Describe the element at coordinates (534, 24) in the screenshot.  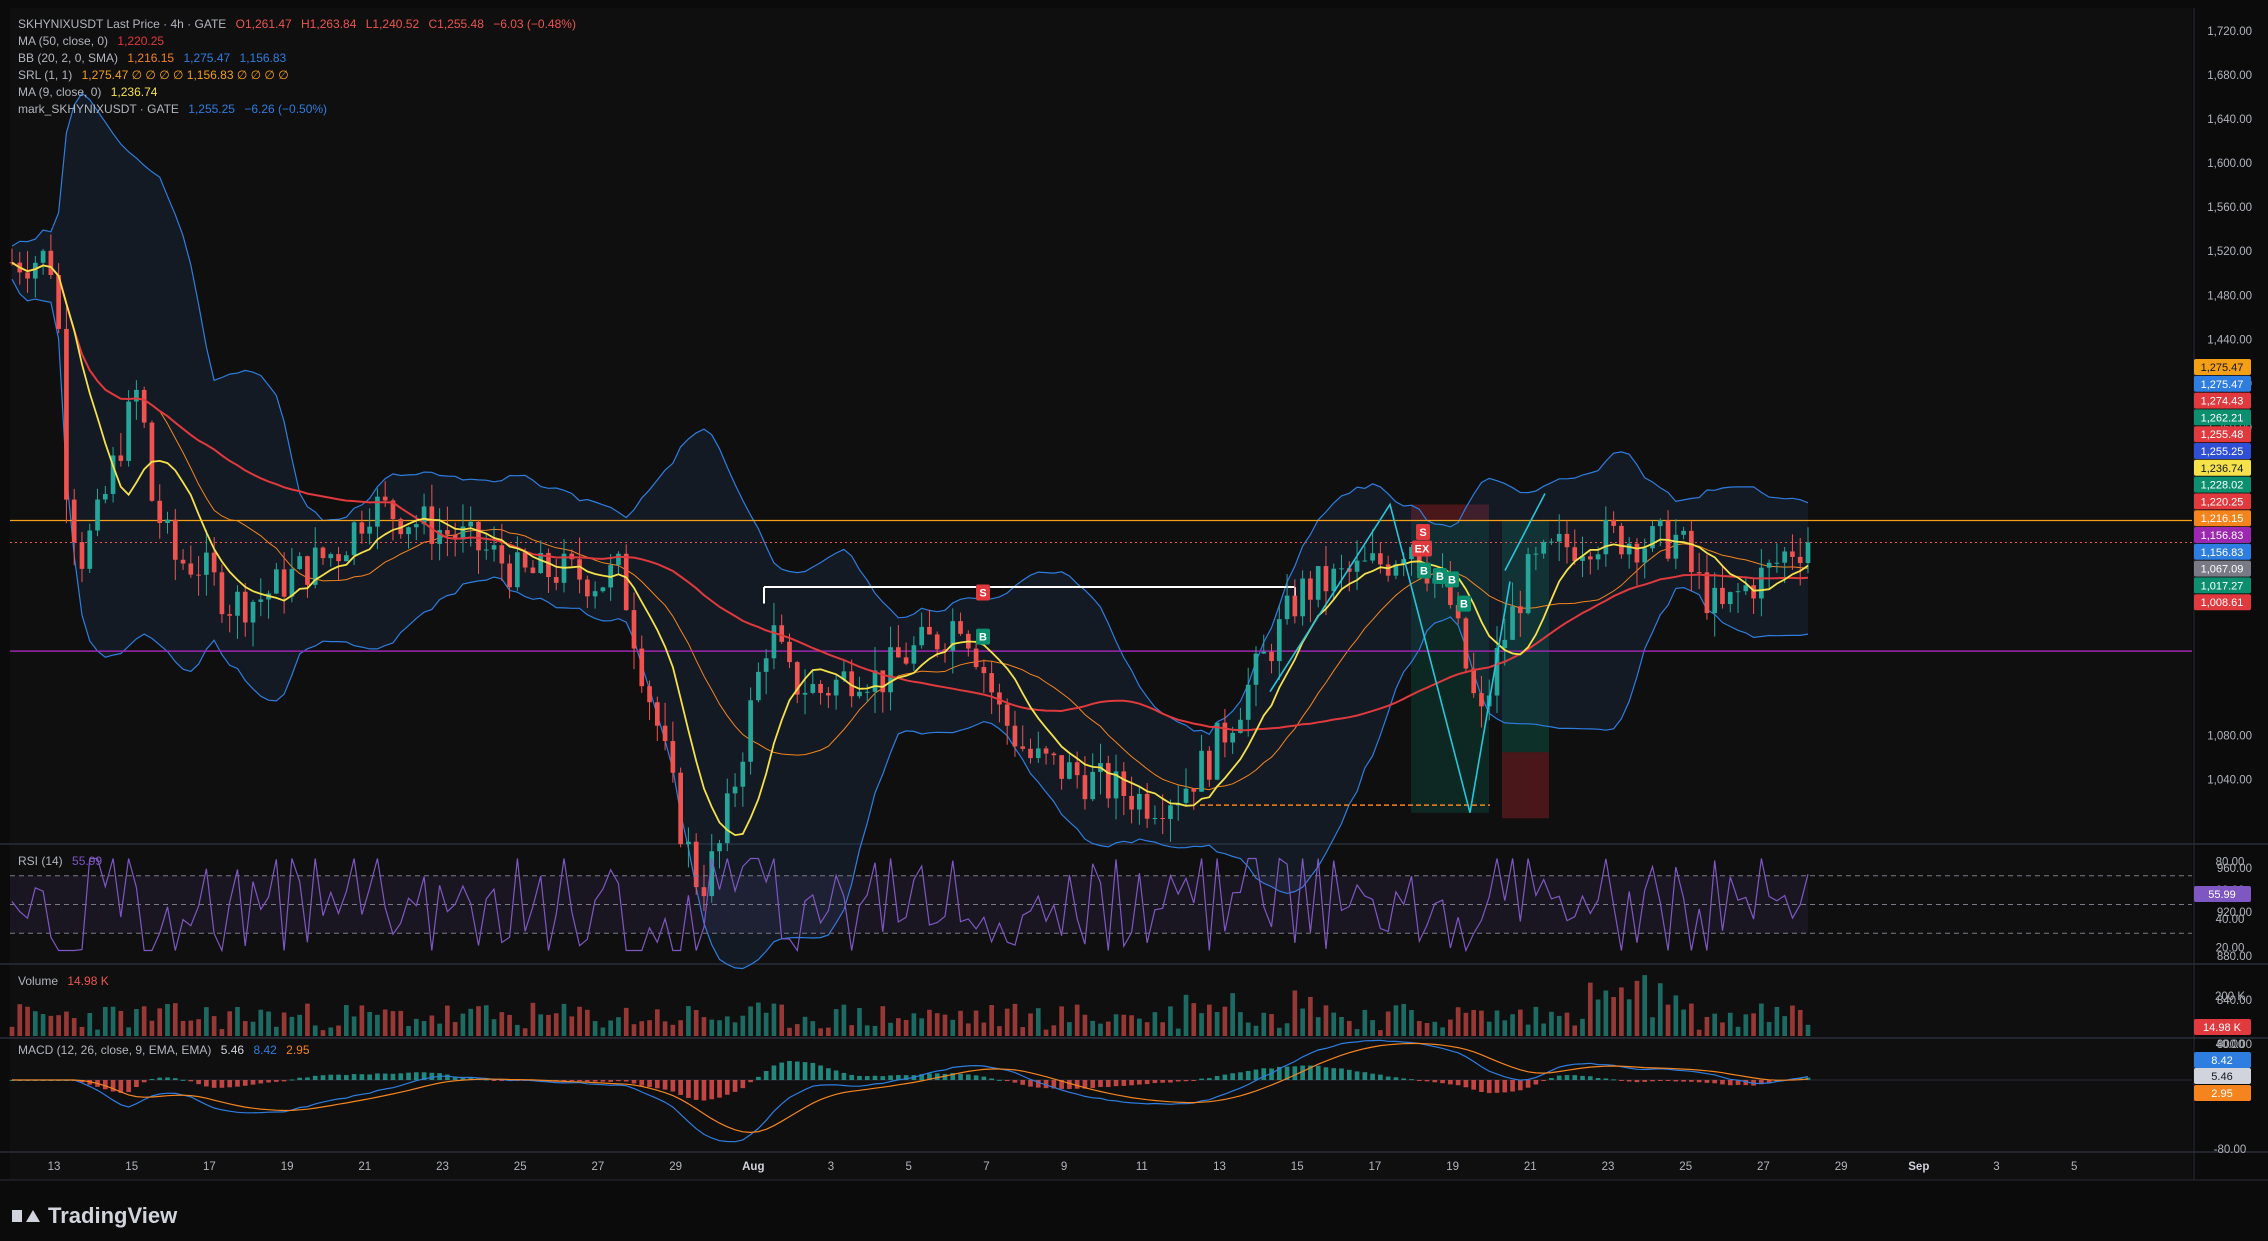
I see `ohlc-change: −6.03 (−0.48%)` at that location.